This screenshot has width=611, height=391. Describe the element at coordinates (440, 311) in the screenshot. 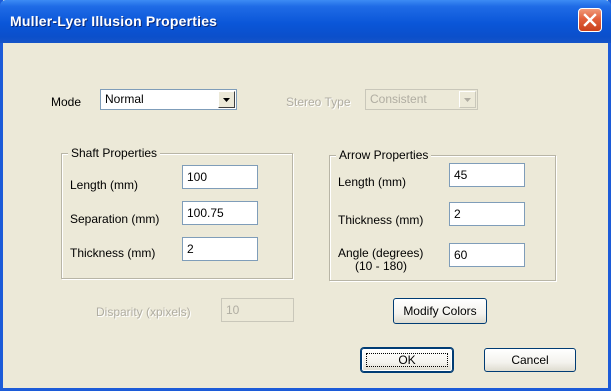

I see `modify-colors-button: Modify Colors` at that location.